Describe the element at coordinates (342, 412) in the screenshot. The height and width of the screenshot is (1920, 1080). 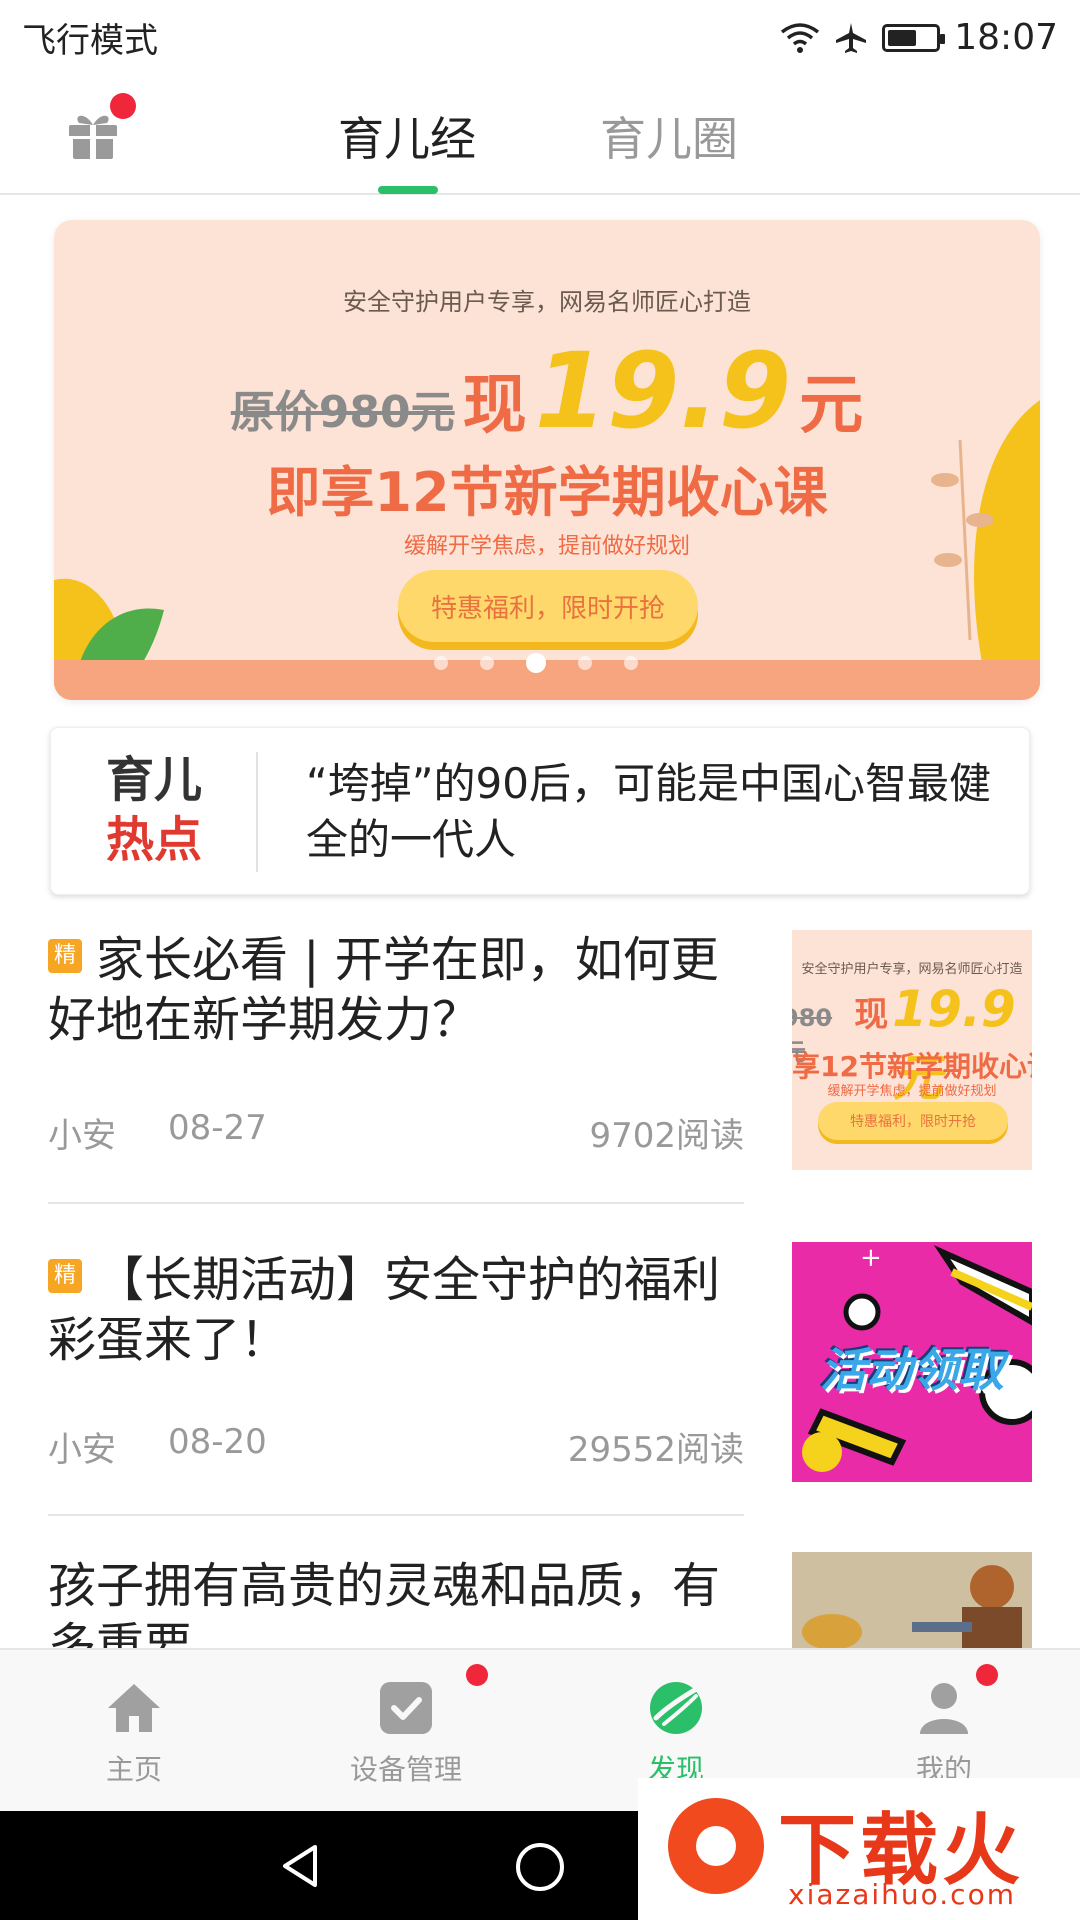
I see `original-price: 原价980元` at that location.